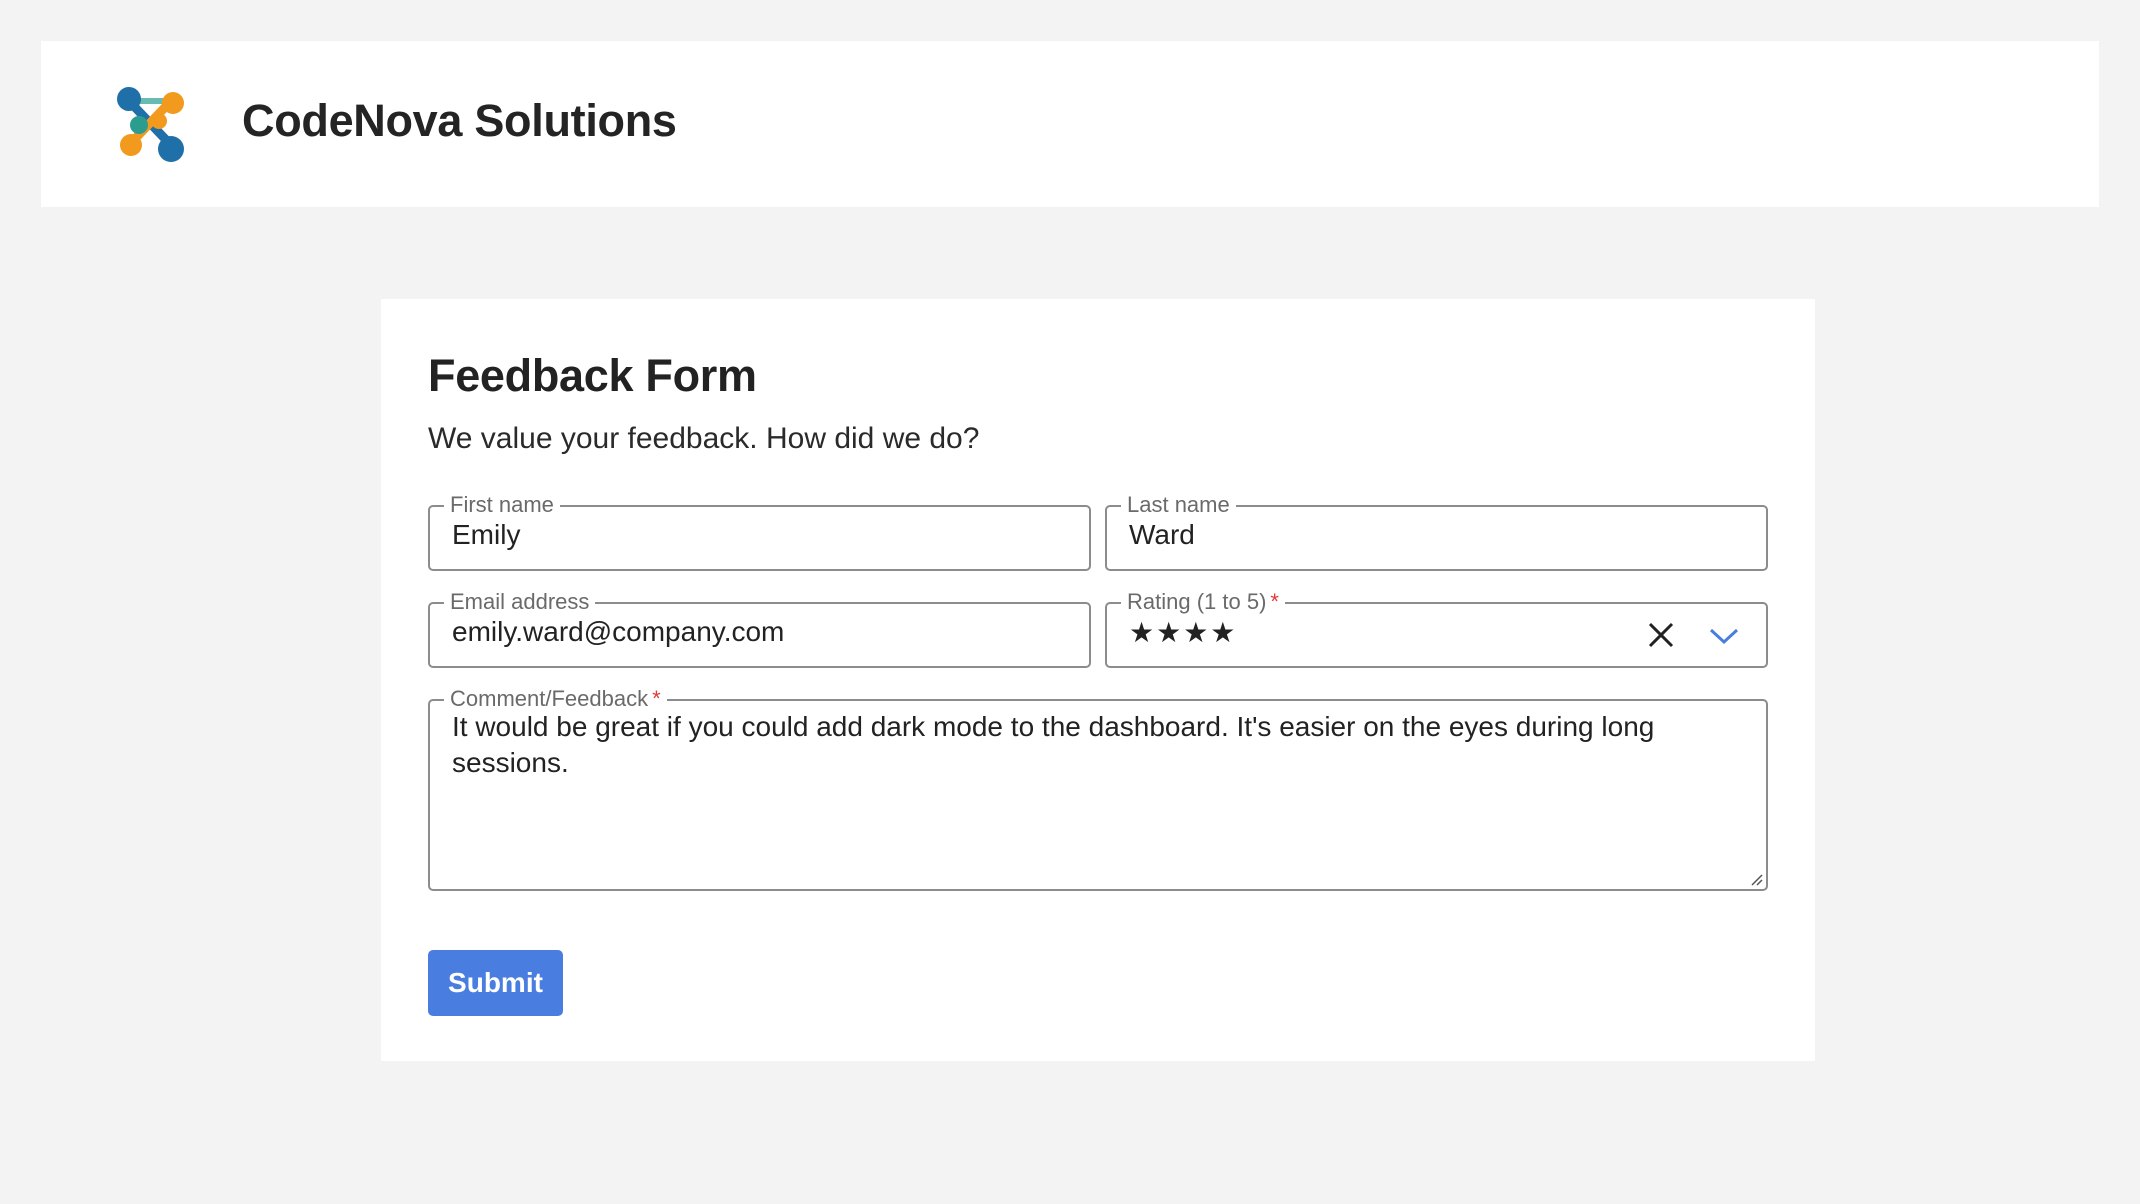 This screenshot has width=2140, height=1204. What do you see at coordinates (1183, 632) in the screenshot?
I see `rating-value: ★★★★` at bounding box center [1183, 632].